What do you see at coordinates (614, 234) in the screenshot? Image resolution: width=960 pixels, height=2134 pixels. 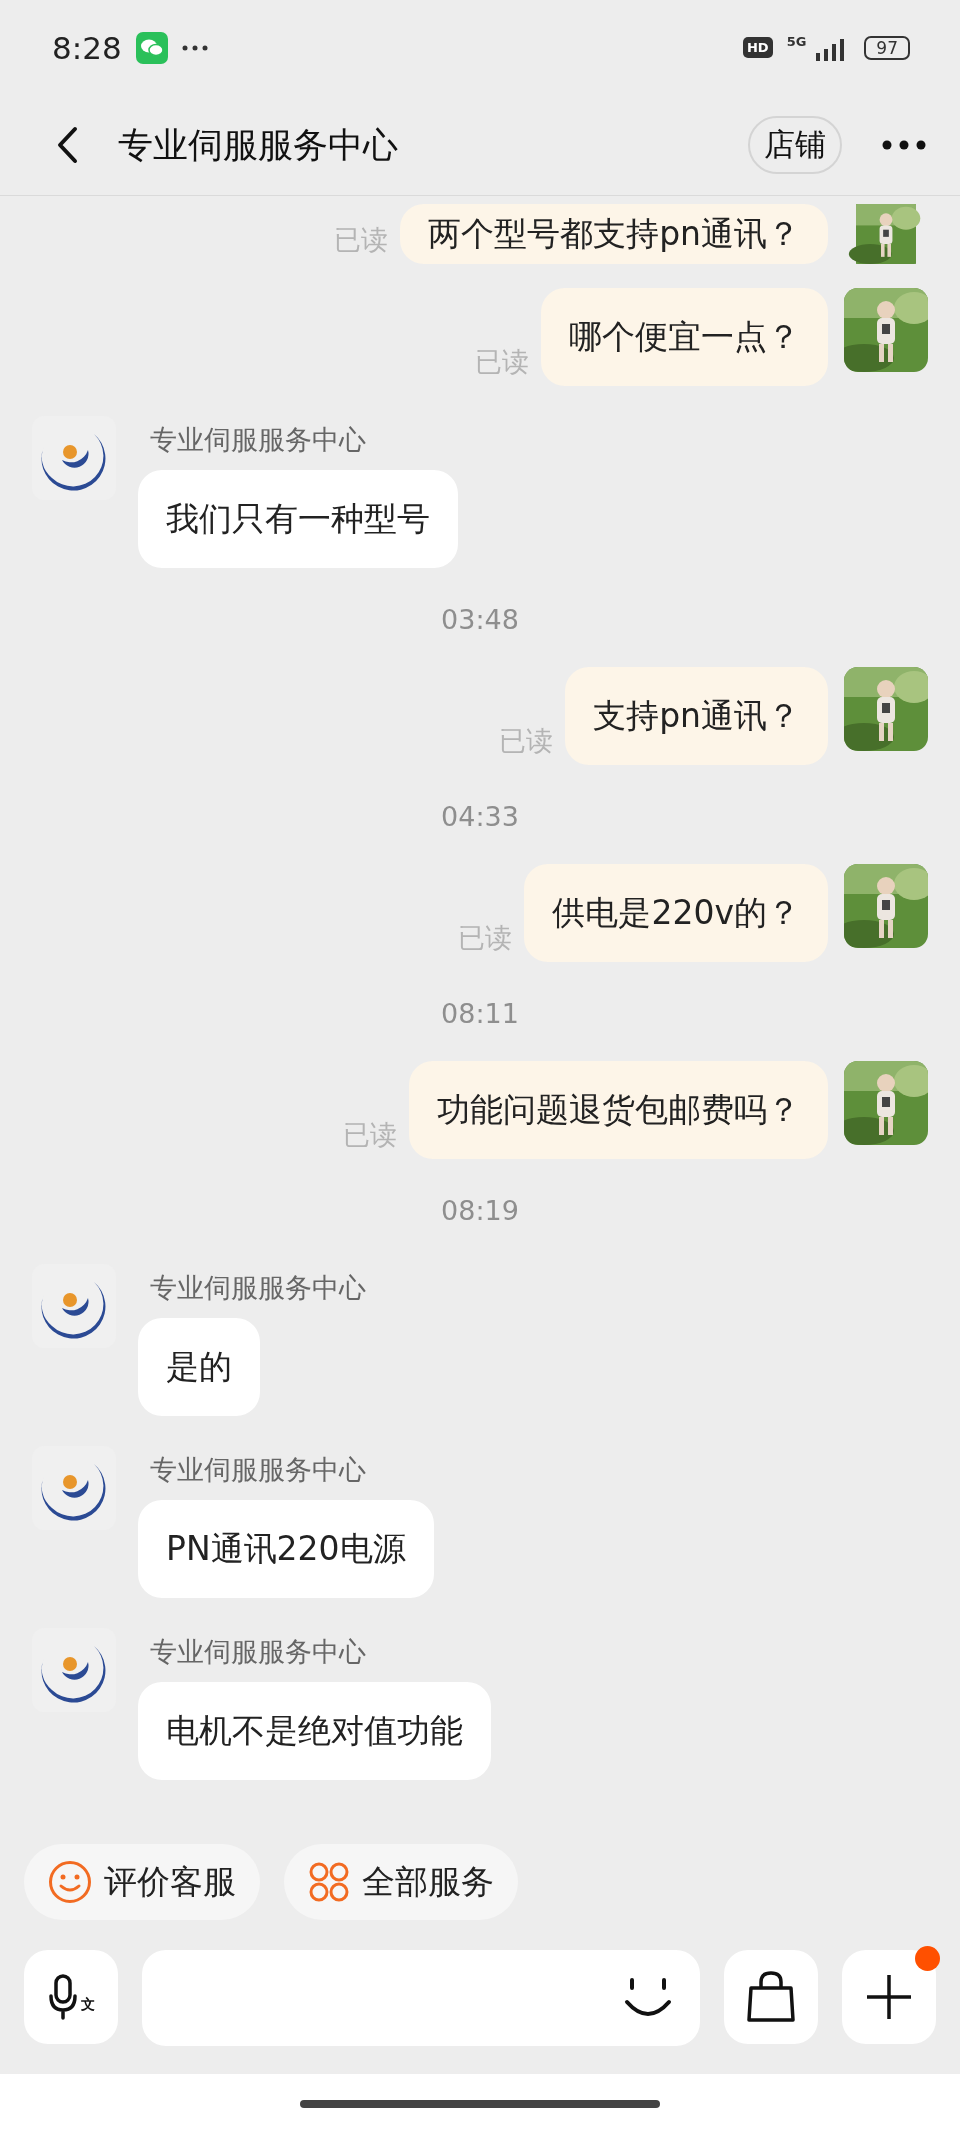 I see `message-bubble: 两个型号都支持pn通讯？` at bounding box center [614, 234].